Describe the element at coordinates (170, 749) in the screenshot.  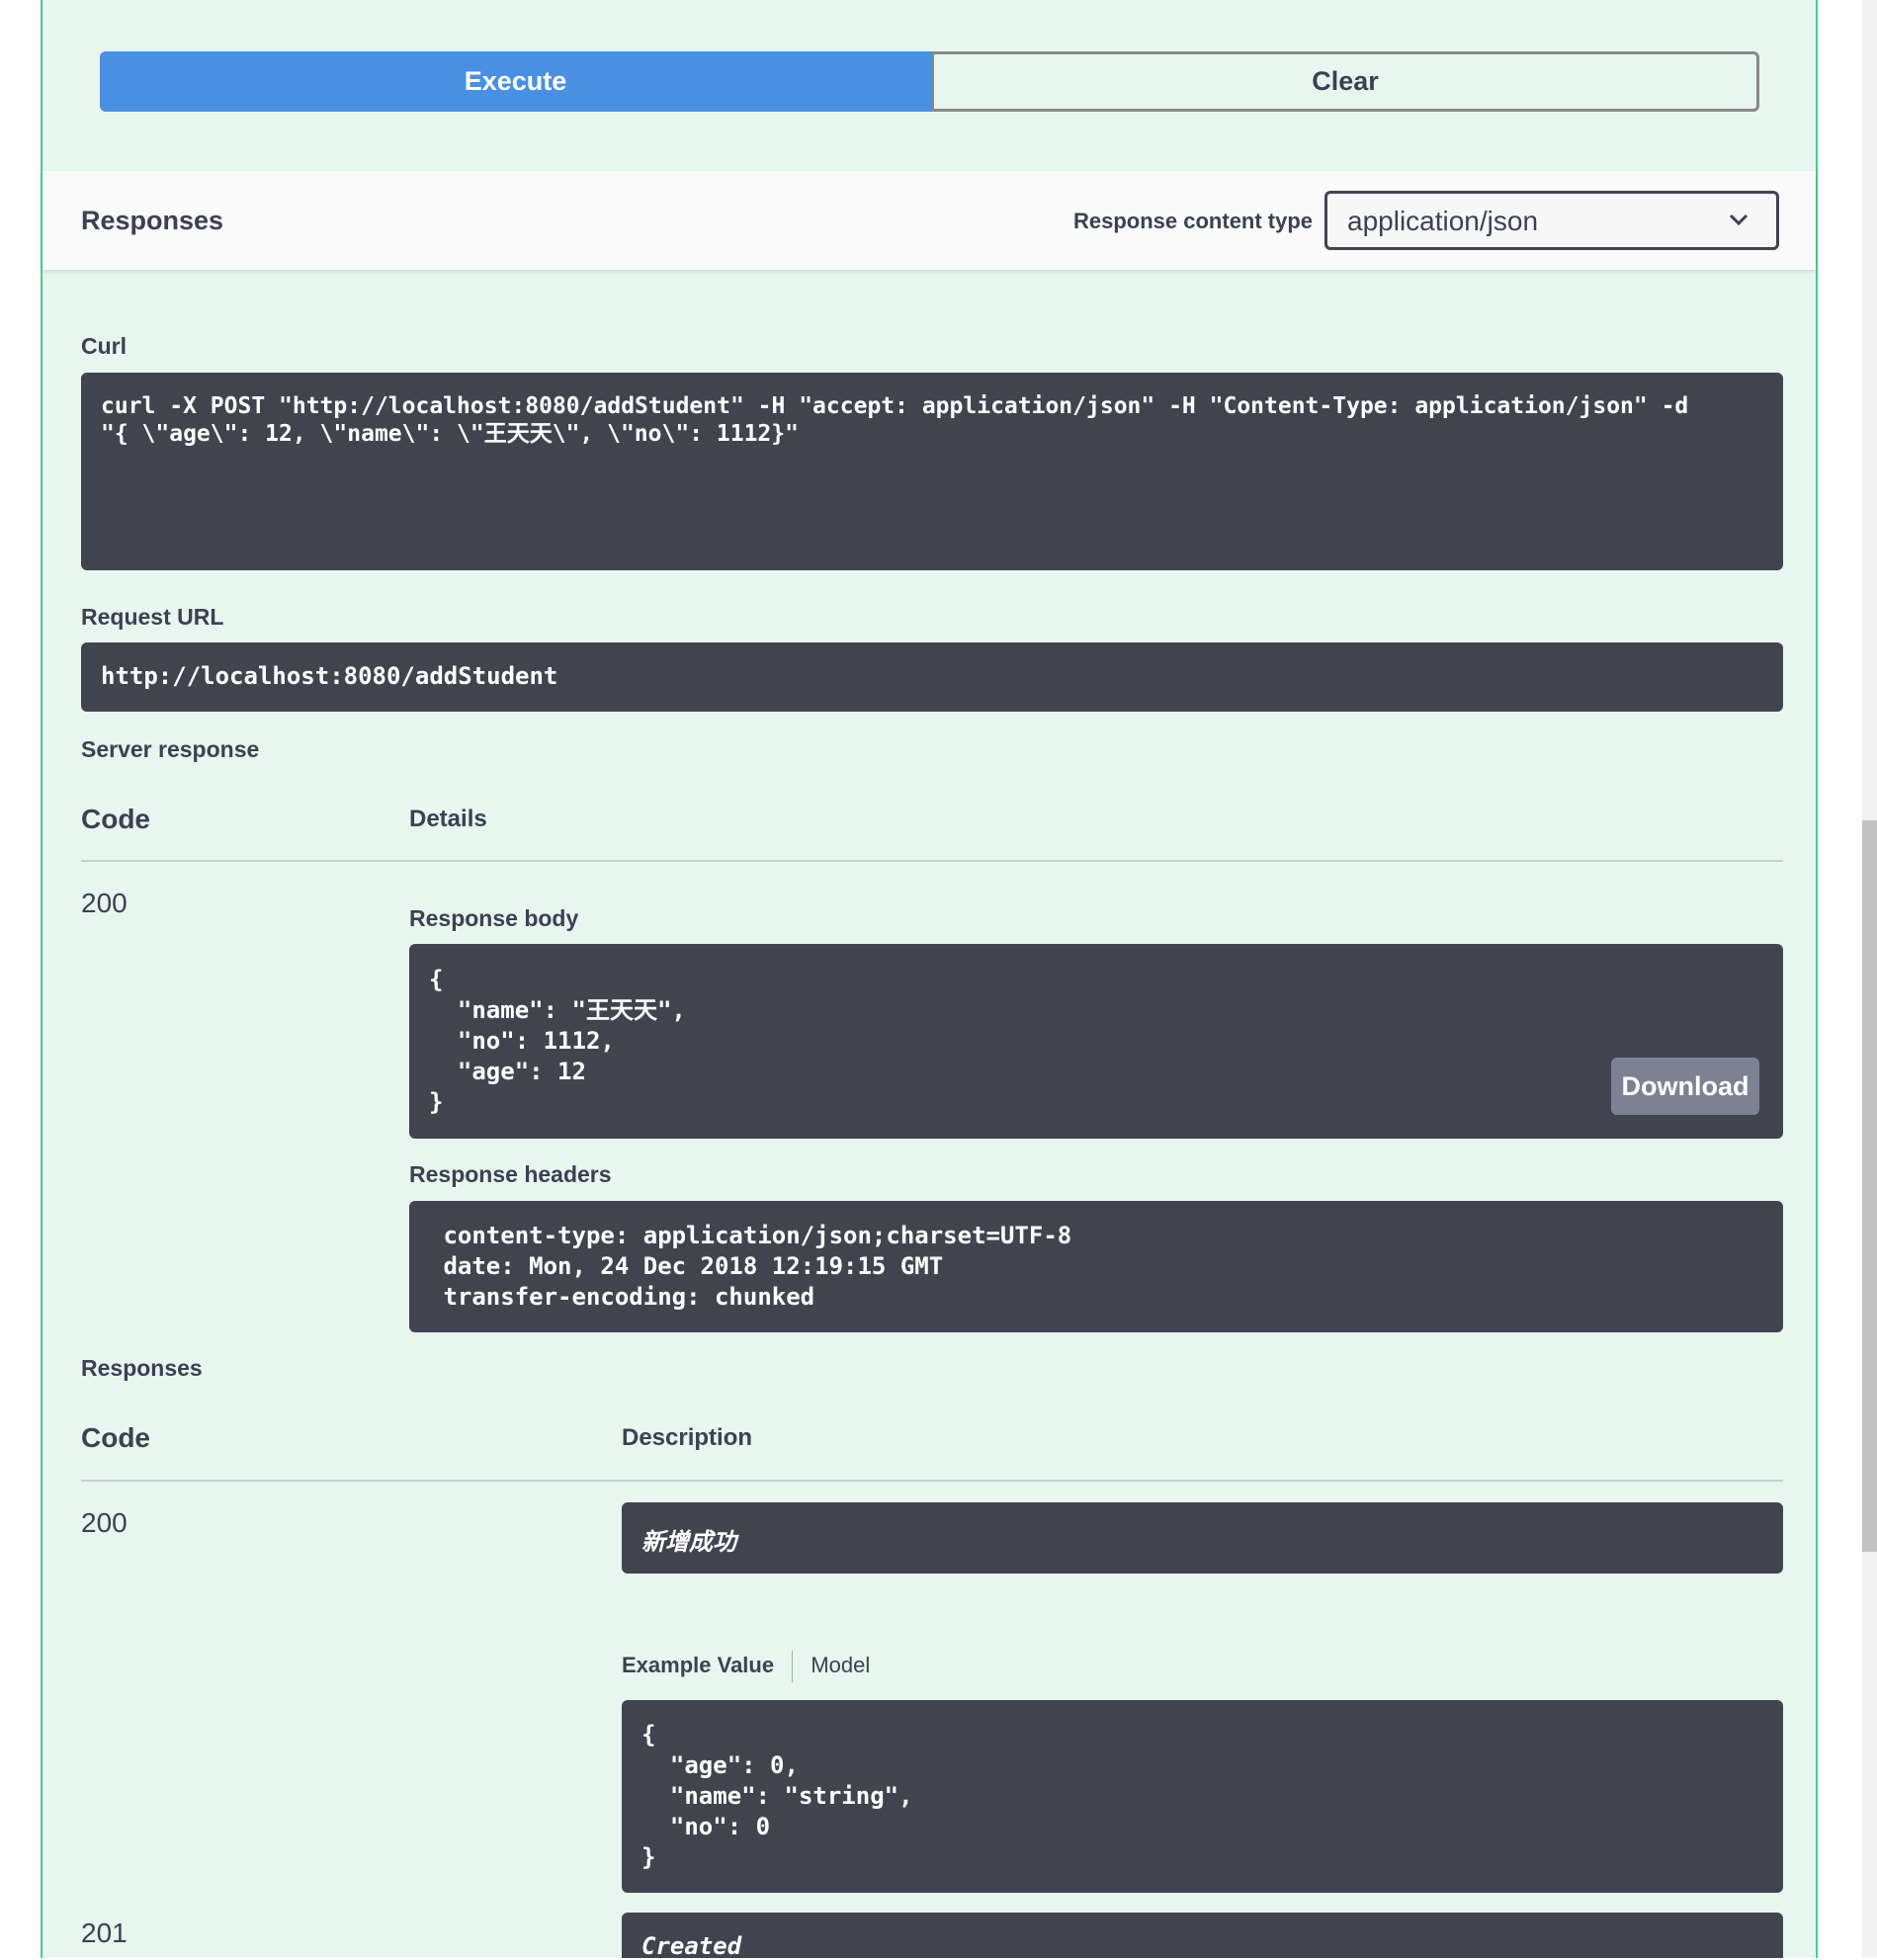
I see `server-response-label: Server response` at that location.